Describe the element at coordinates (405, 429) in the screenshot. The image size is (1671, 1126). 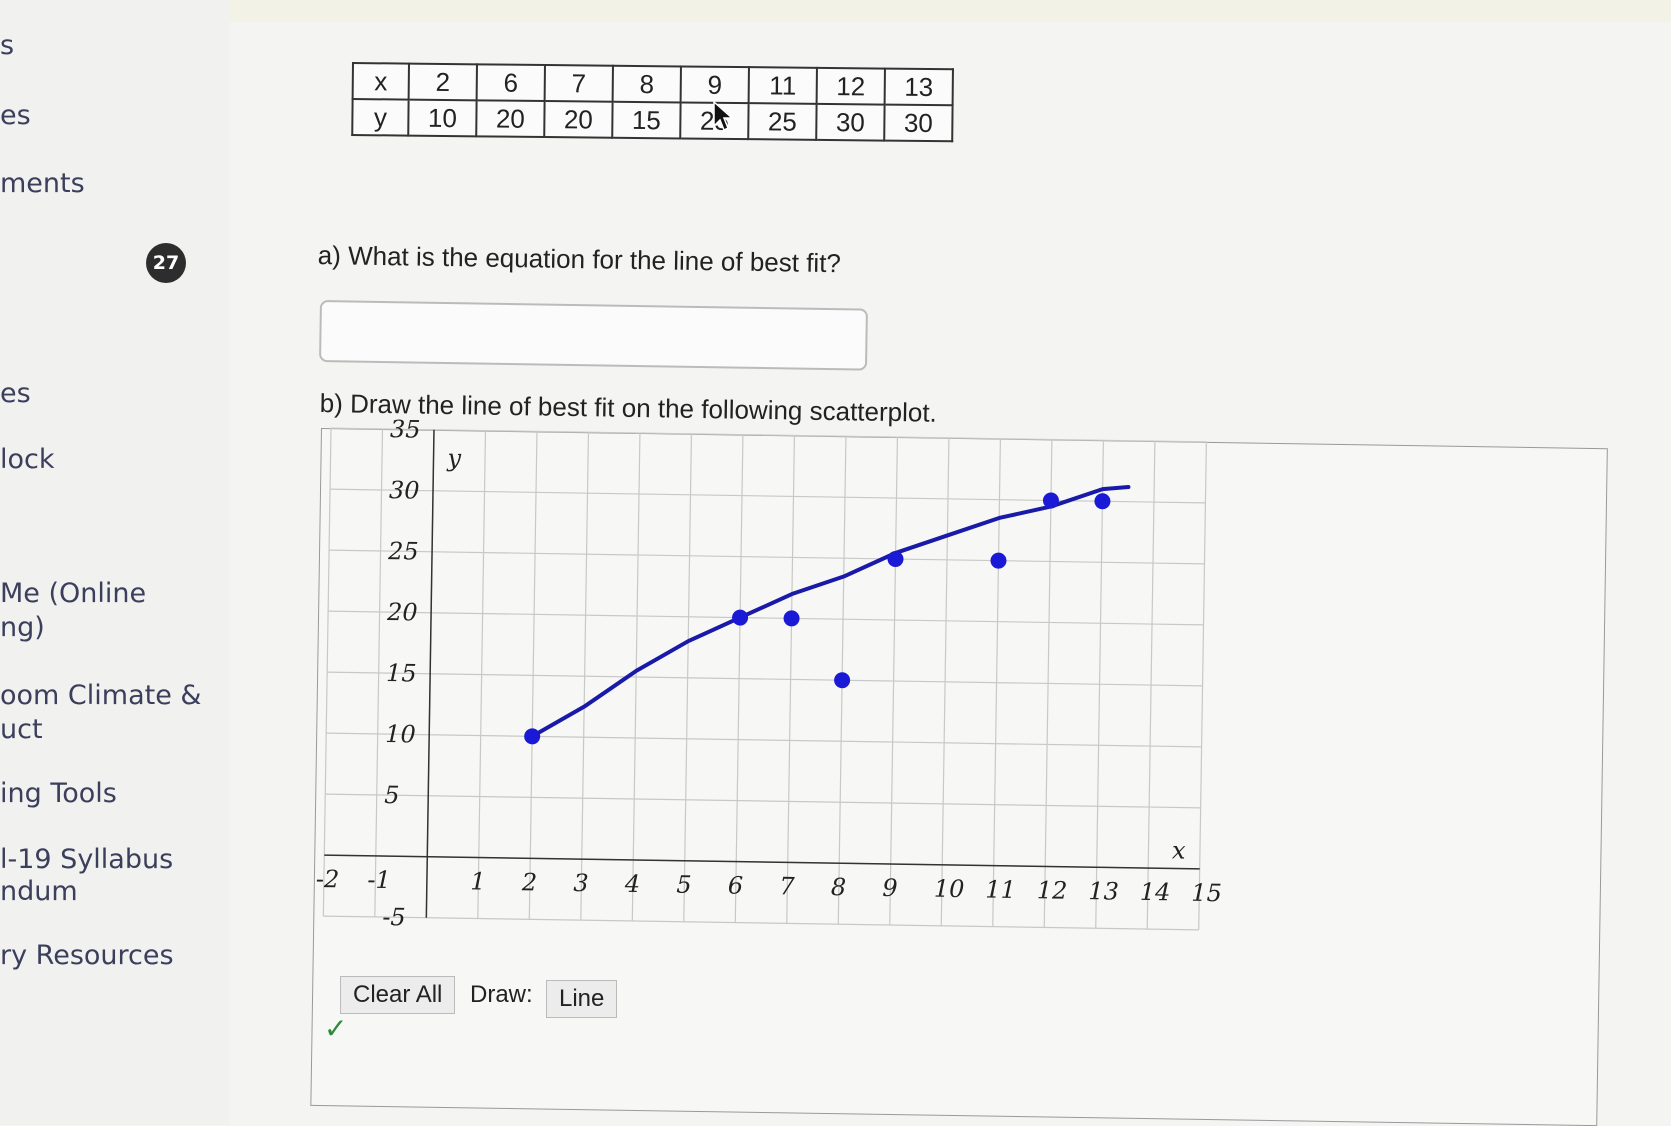
I see `y-tick-label: 35` at that location.